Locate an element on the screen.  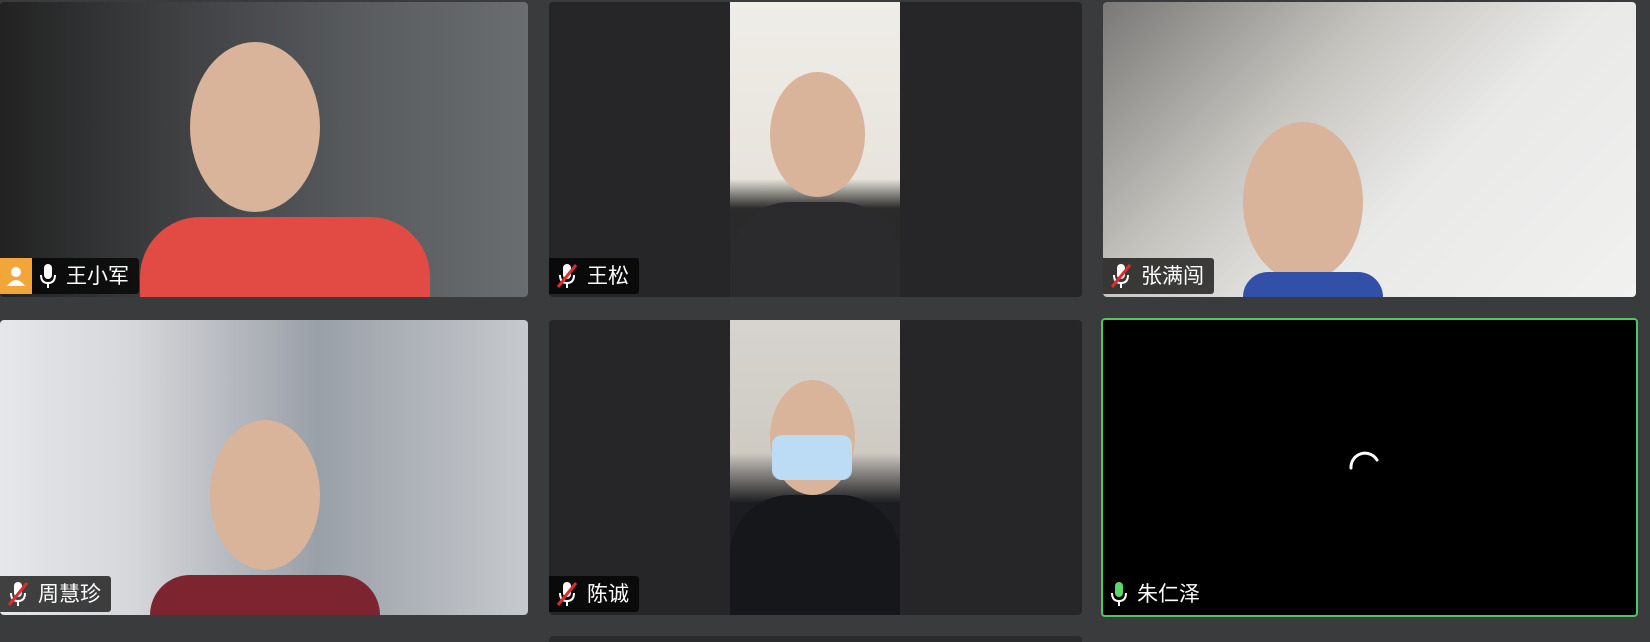
loading-spinner-icon is located at coordinates (1364, 460).